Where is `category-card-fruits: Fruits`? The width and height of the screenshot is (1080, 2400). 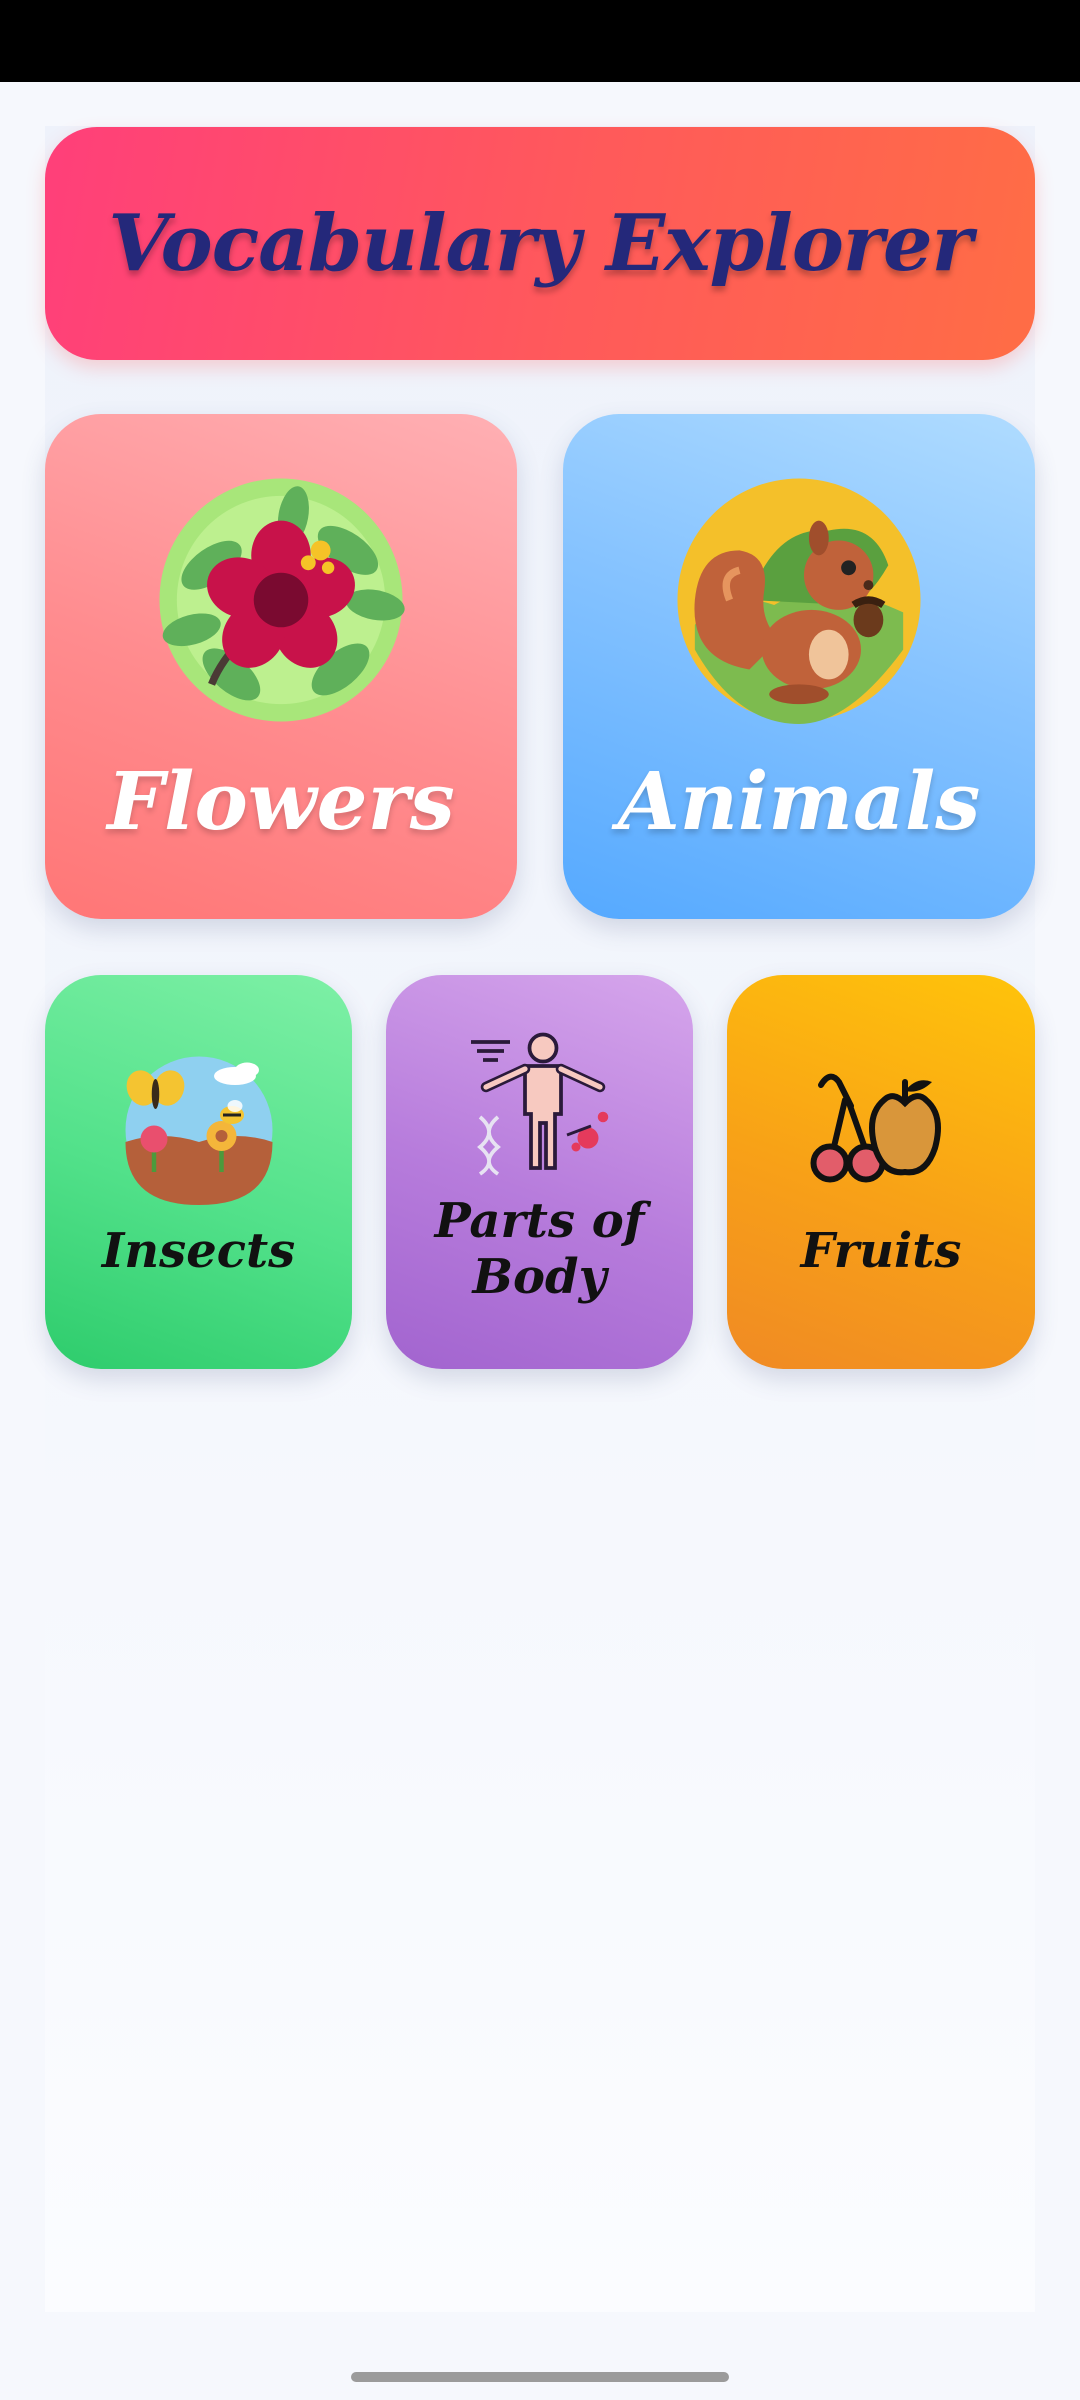 category-card-fruits: Fruits is located at coordinates (881, 1172).